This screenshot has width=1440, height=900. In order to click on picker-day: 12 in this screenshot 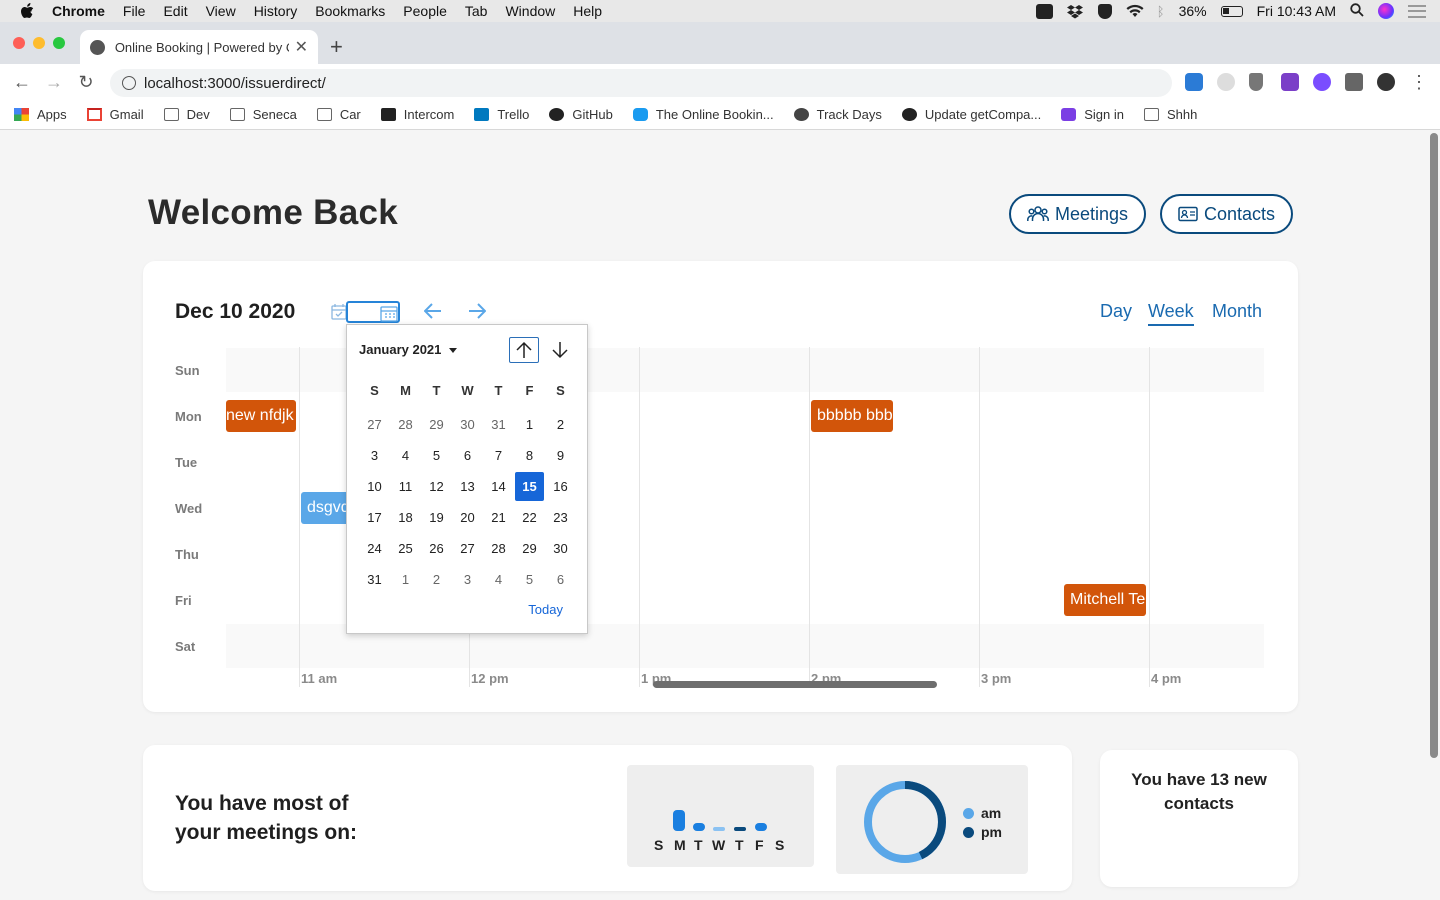, I will do `click(436, 486)`.